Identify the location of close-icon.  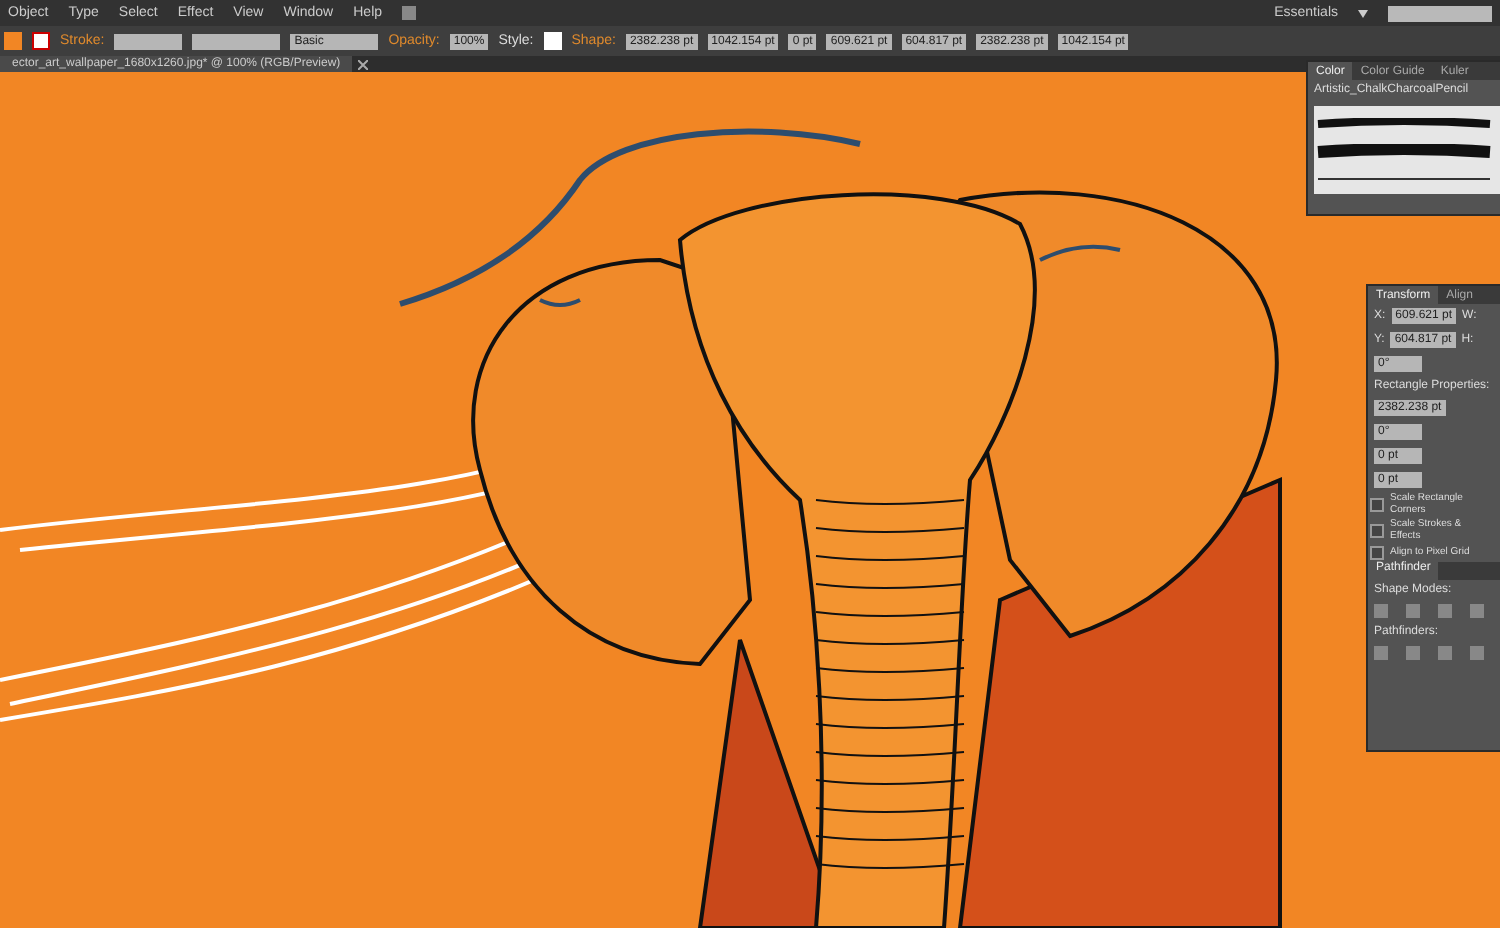
(363, 64).